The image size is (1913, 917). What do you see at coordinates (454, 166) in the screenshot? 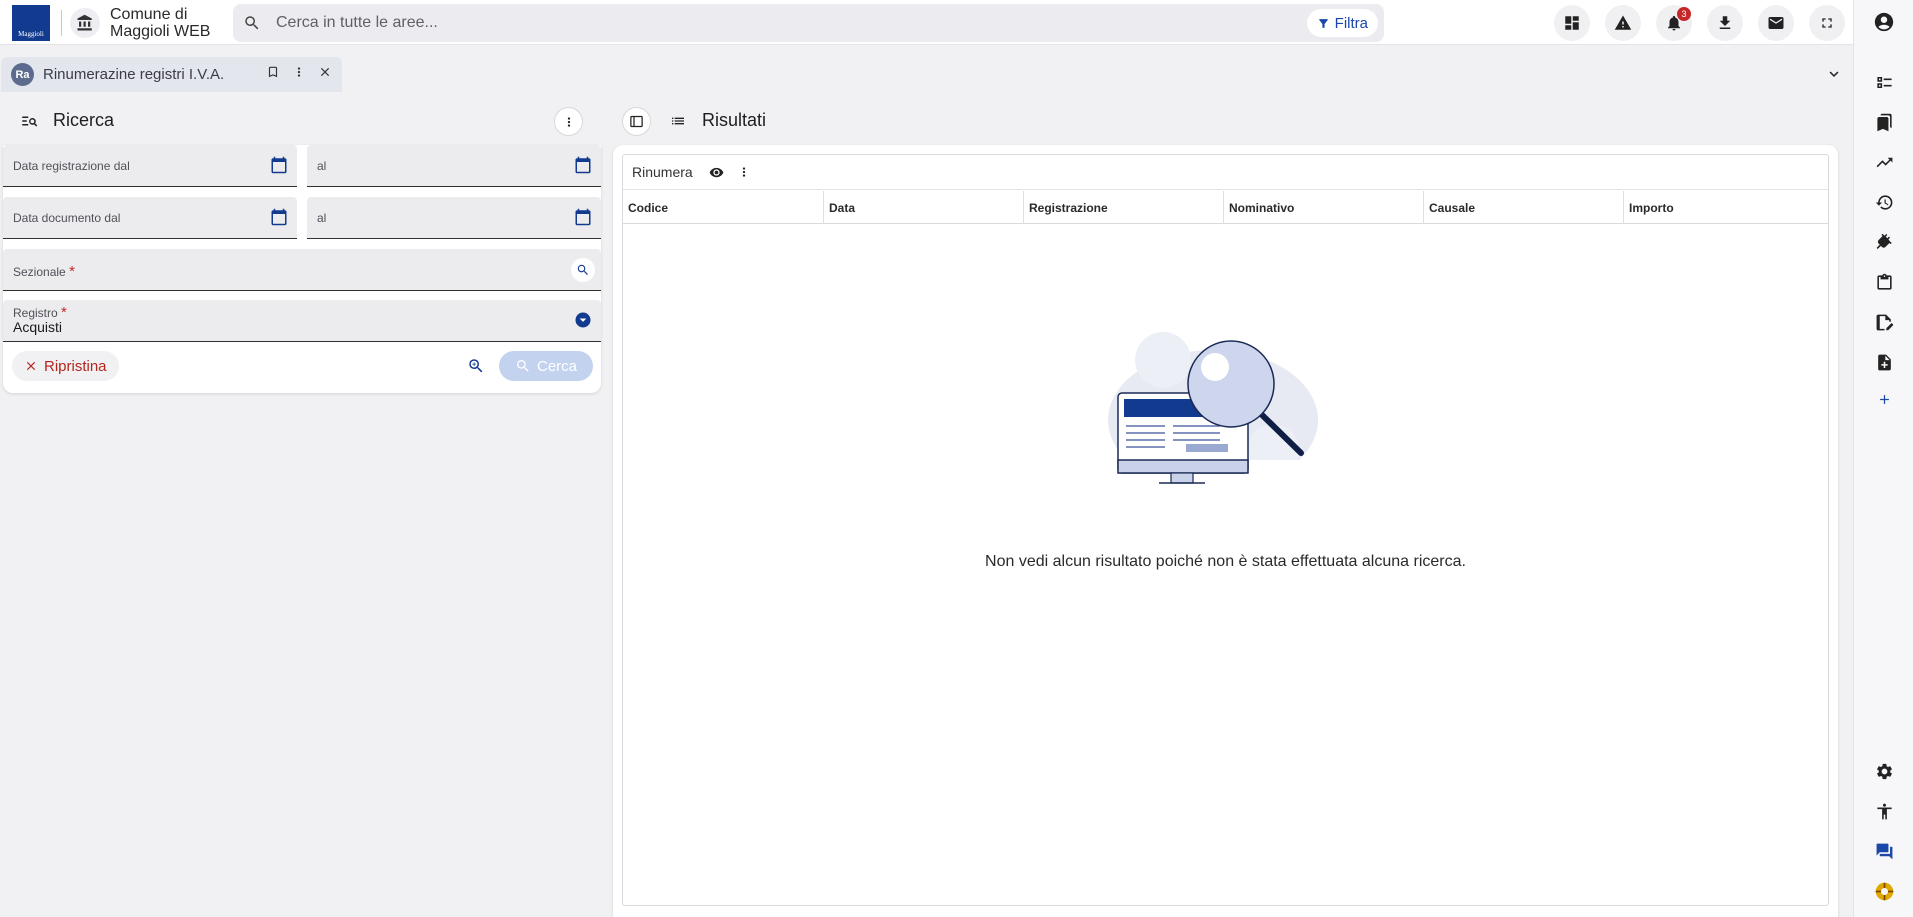
I see `data-registrazione-al-field: al` at bounding box center [454, 166].